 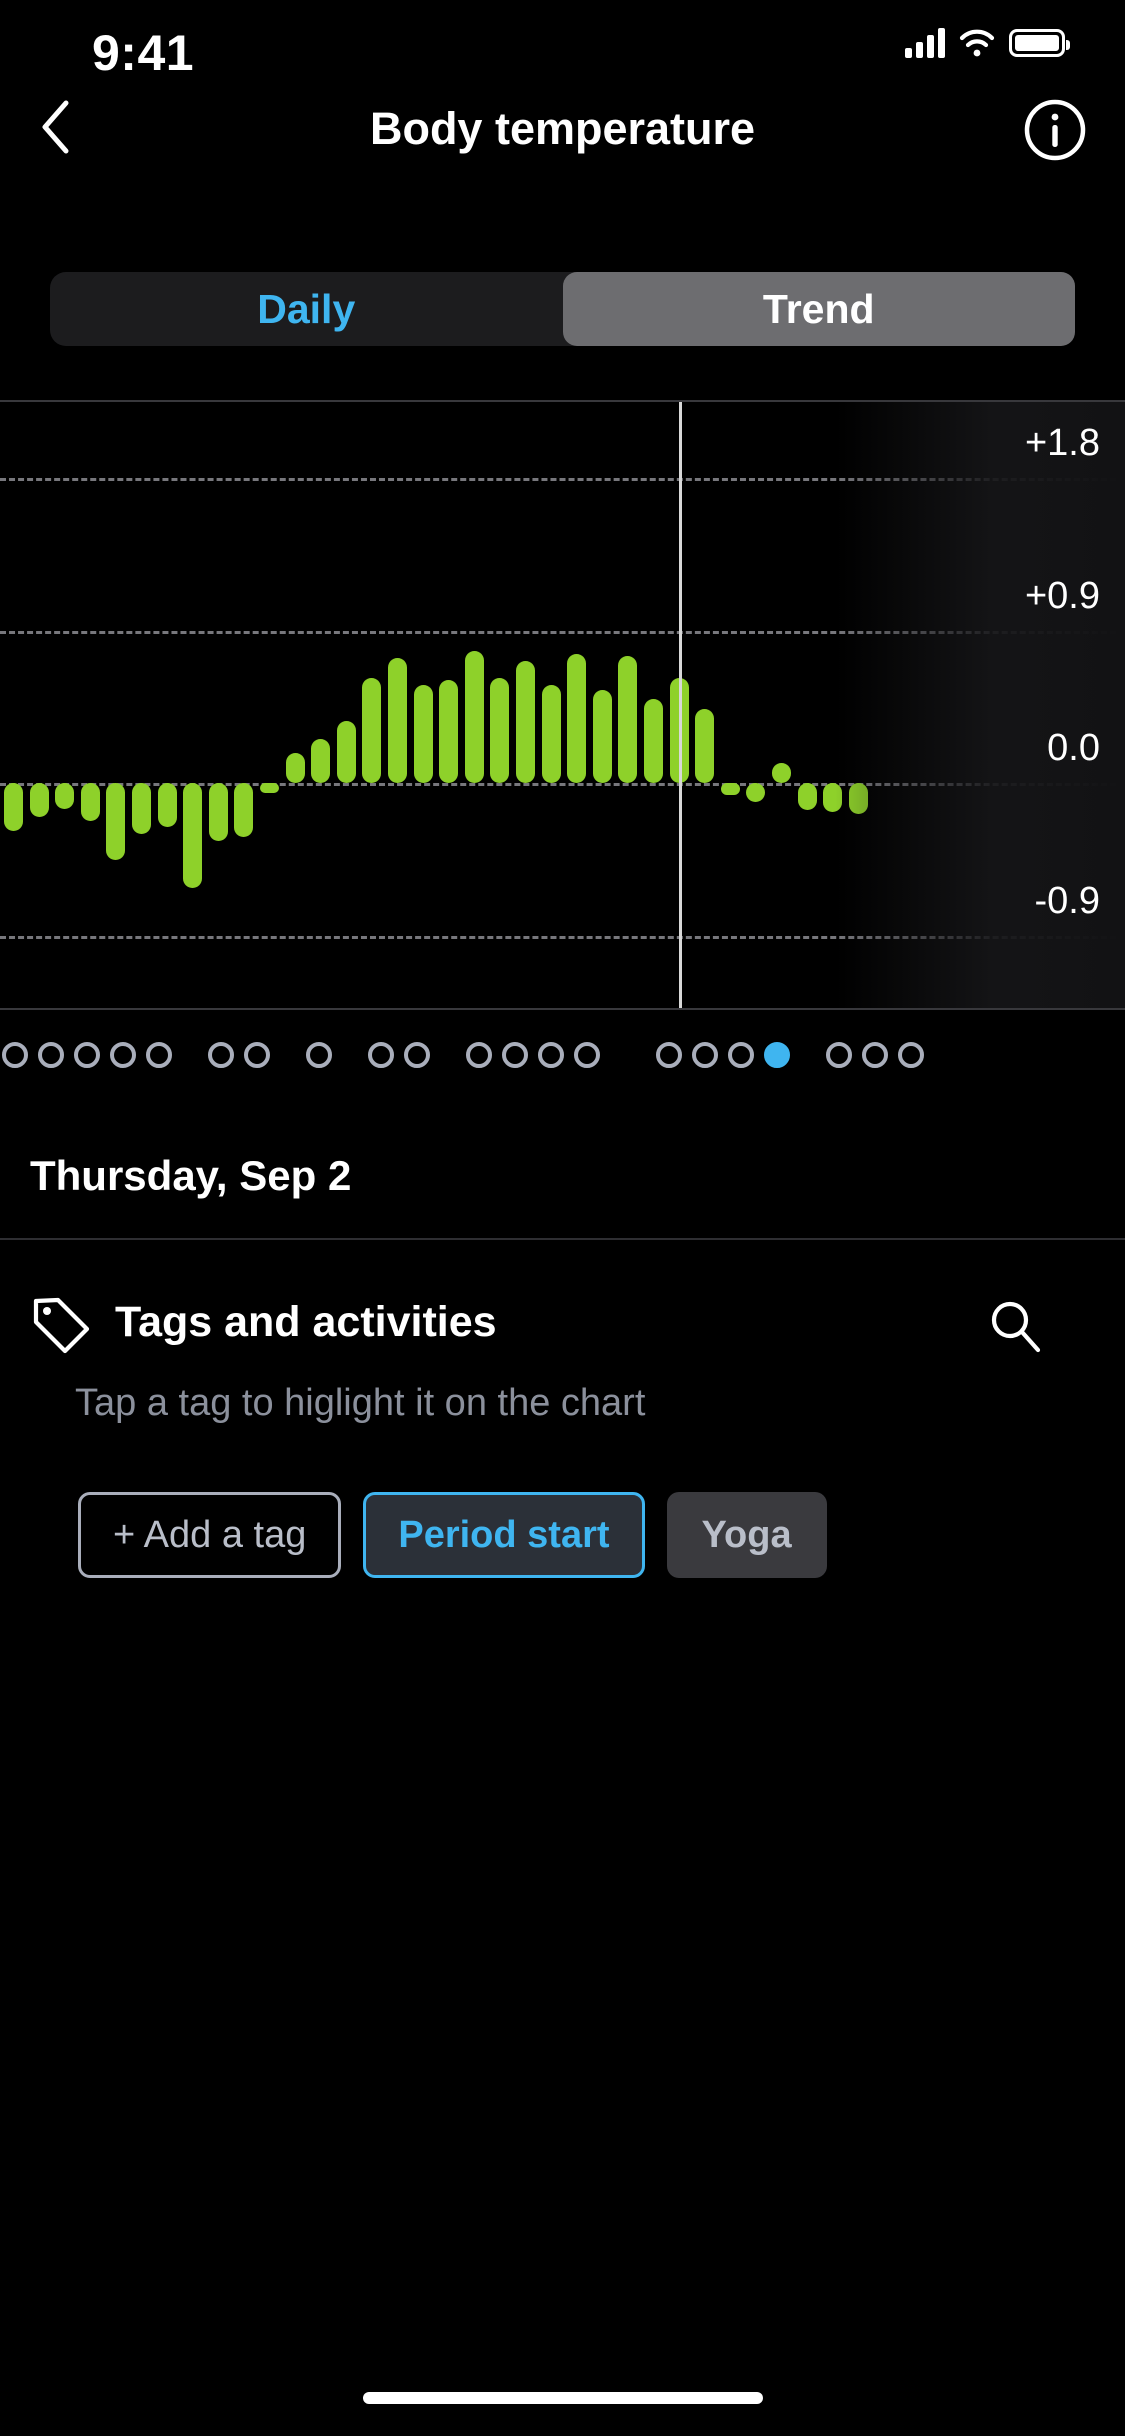 I want to click on tags-section-subtitle: Tap a tag to higlight it on the chart, so click(x=360, y=1403).